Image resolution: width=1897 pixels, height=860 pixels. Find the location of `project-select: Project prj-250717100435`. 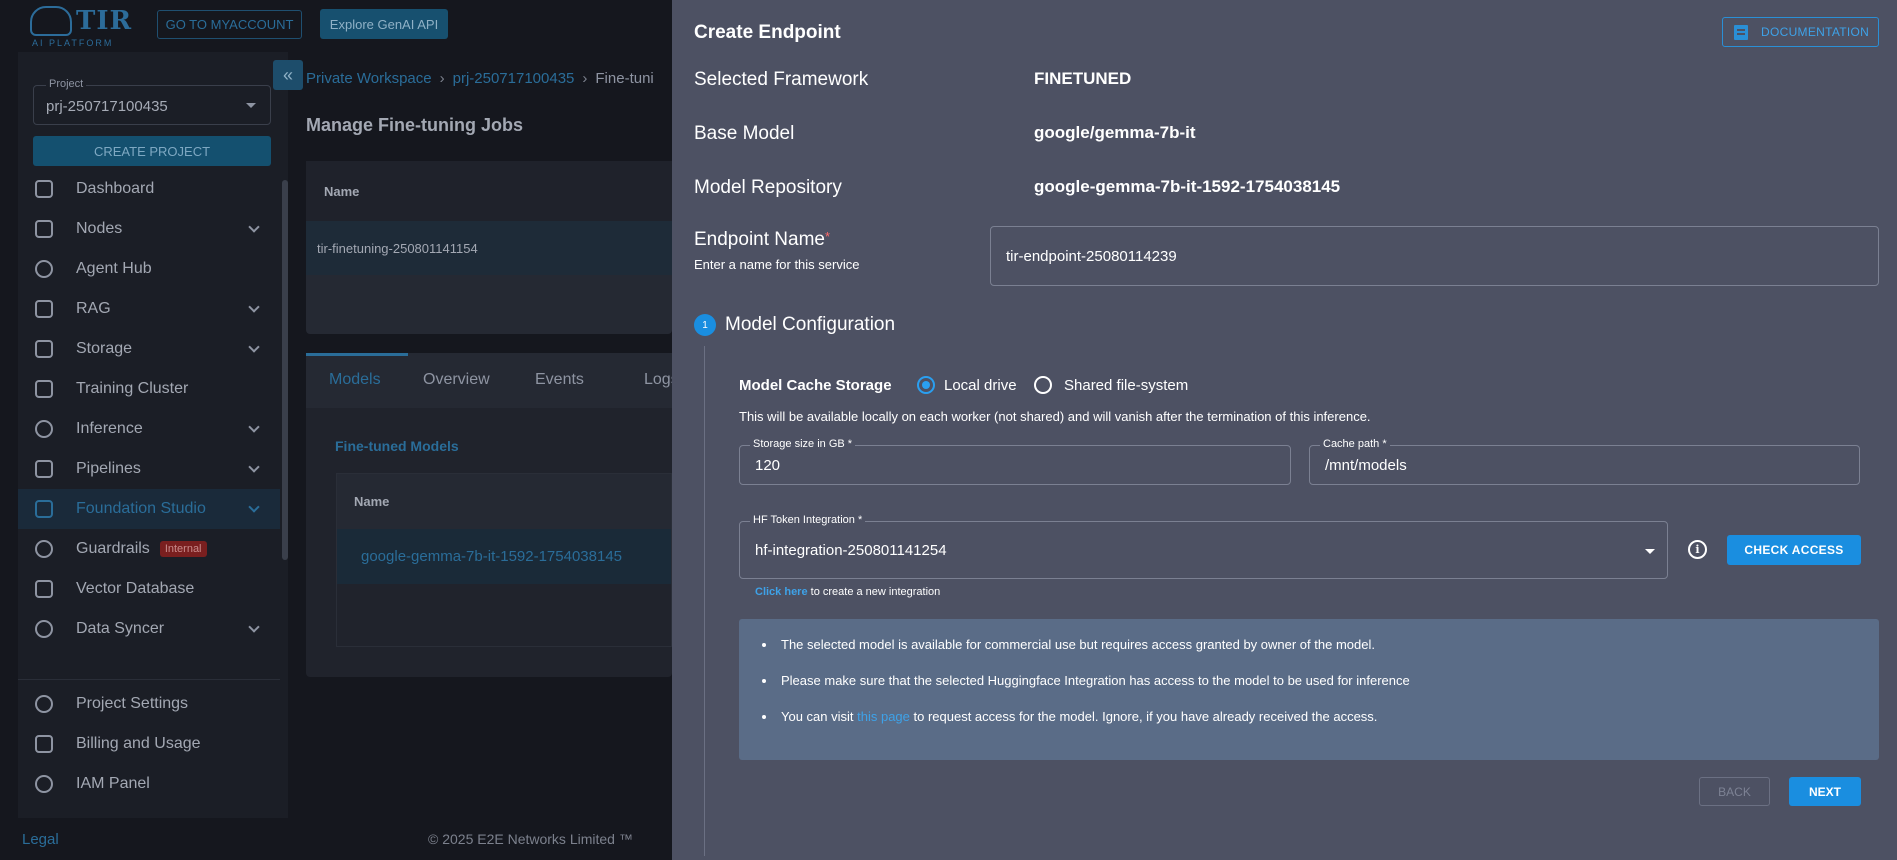

project-select: Project prj-250717100435 is located at coordinates (152, 101).